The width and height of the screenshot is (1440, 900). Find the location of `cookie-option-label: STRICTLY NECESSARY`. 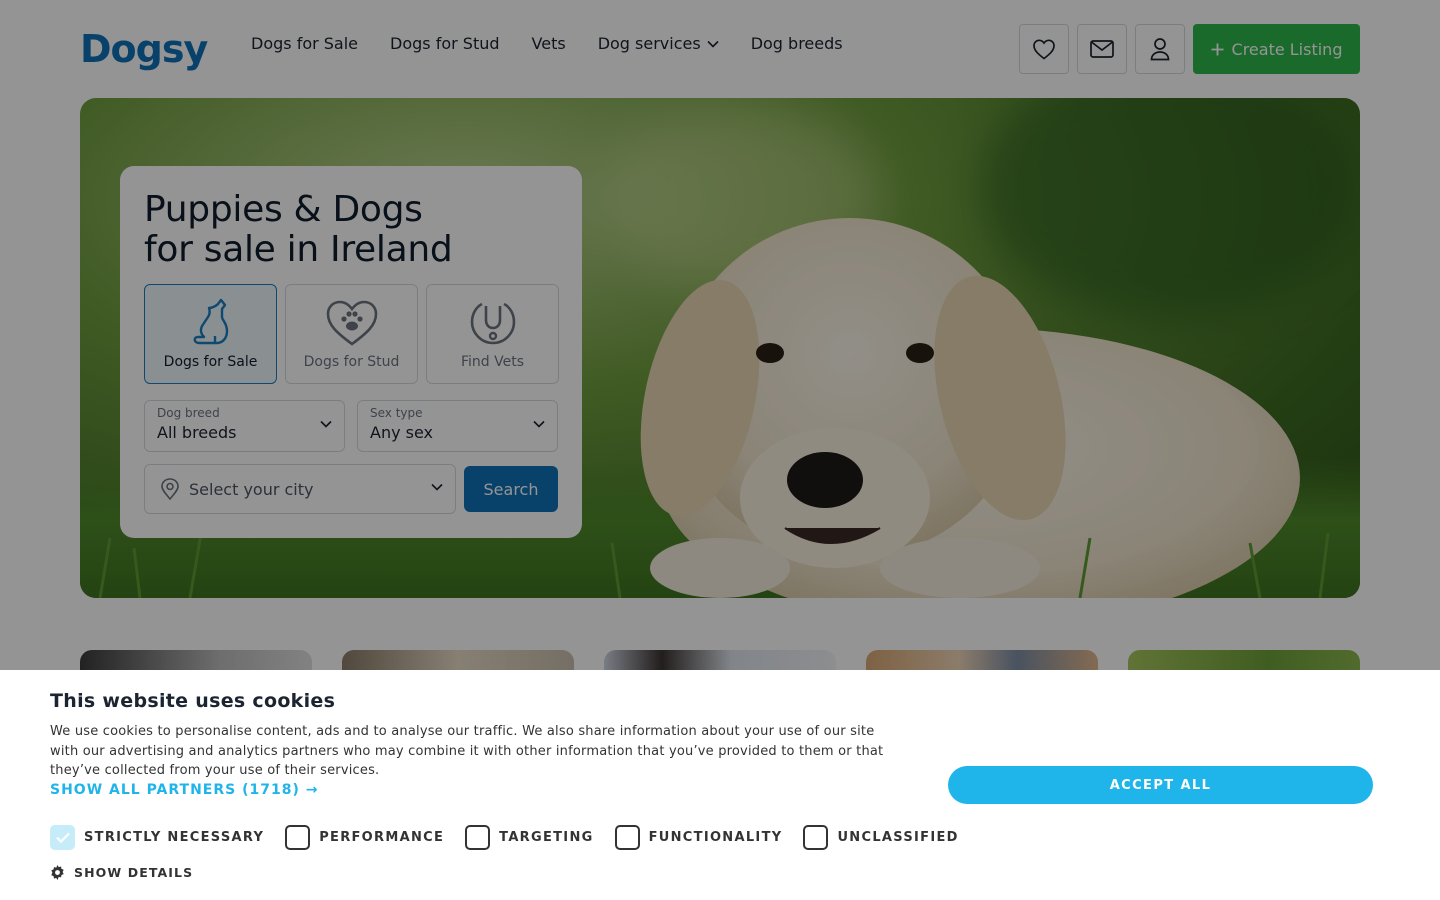

cookie-option-label: STRICTLY NECESSARY is located at coordinates (174, 837).